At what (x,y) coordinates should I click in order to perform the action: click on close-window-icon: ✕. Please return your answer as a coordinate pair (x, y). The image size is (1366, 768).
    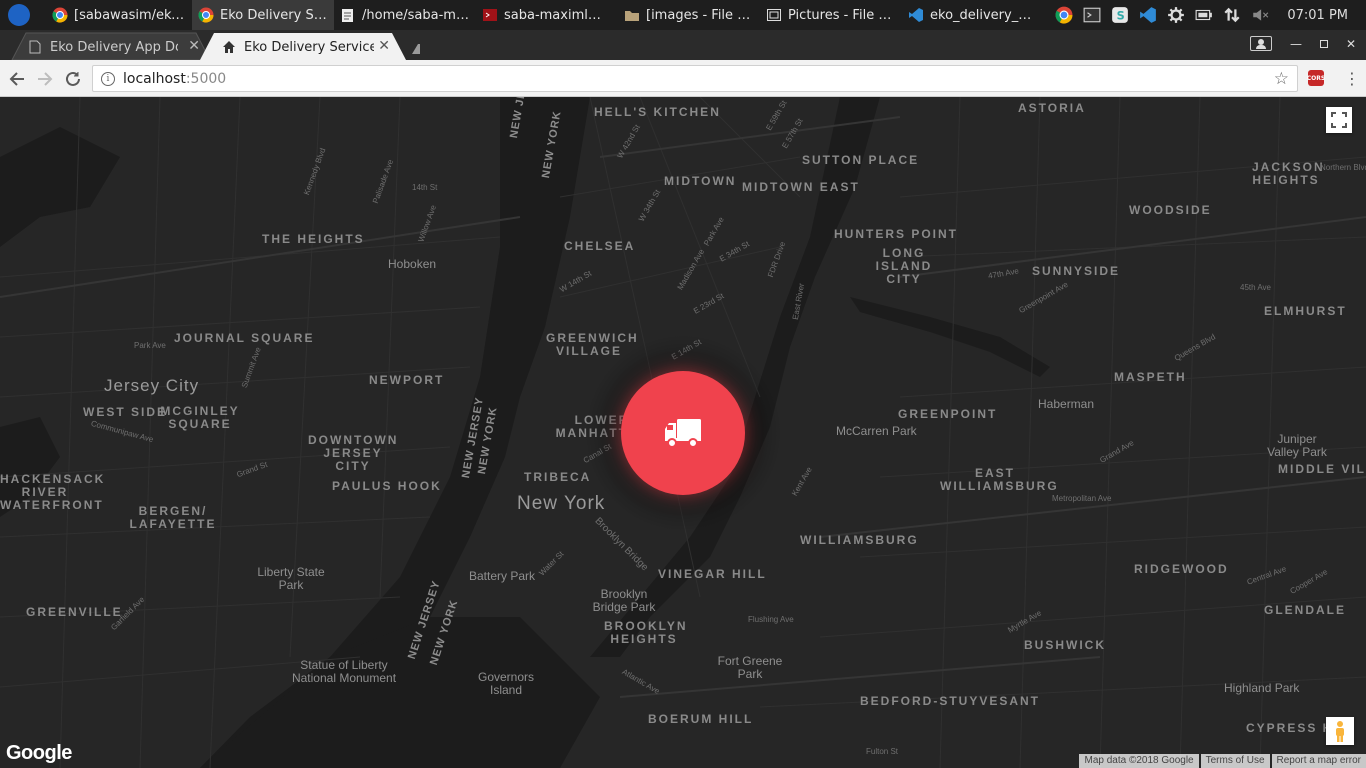
    Looking at the image, I should click on (1351, 44).